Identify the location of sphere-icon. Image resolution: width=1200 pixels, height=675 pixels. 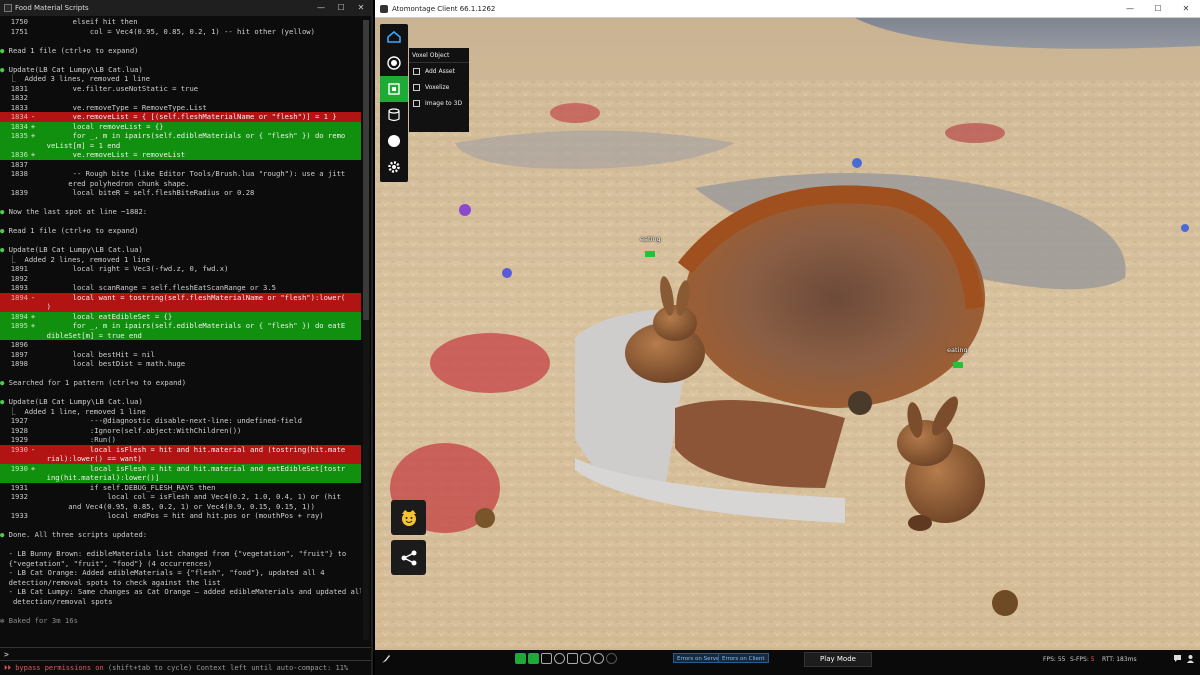
(394, 141).